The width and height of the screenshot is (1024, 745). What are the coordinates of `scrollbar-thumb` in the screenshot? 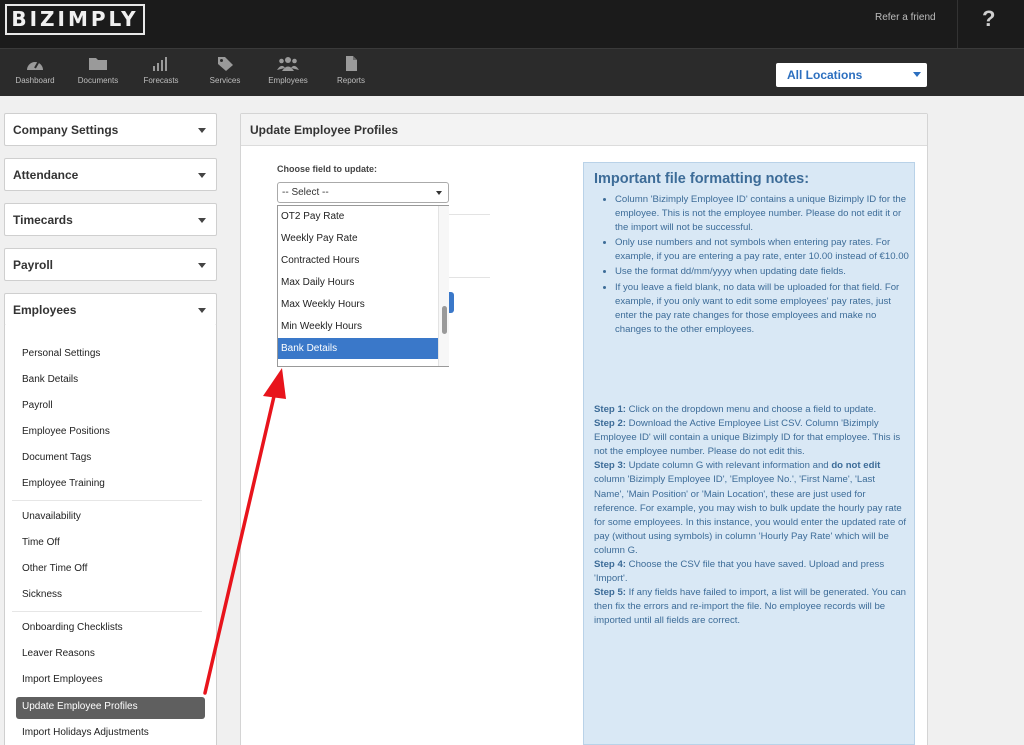 It's located at (444, 320).